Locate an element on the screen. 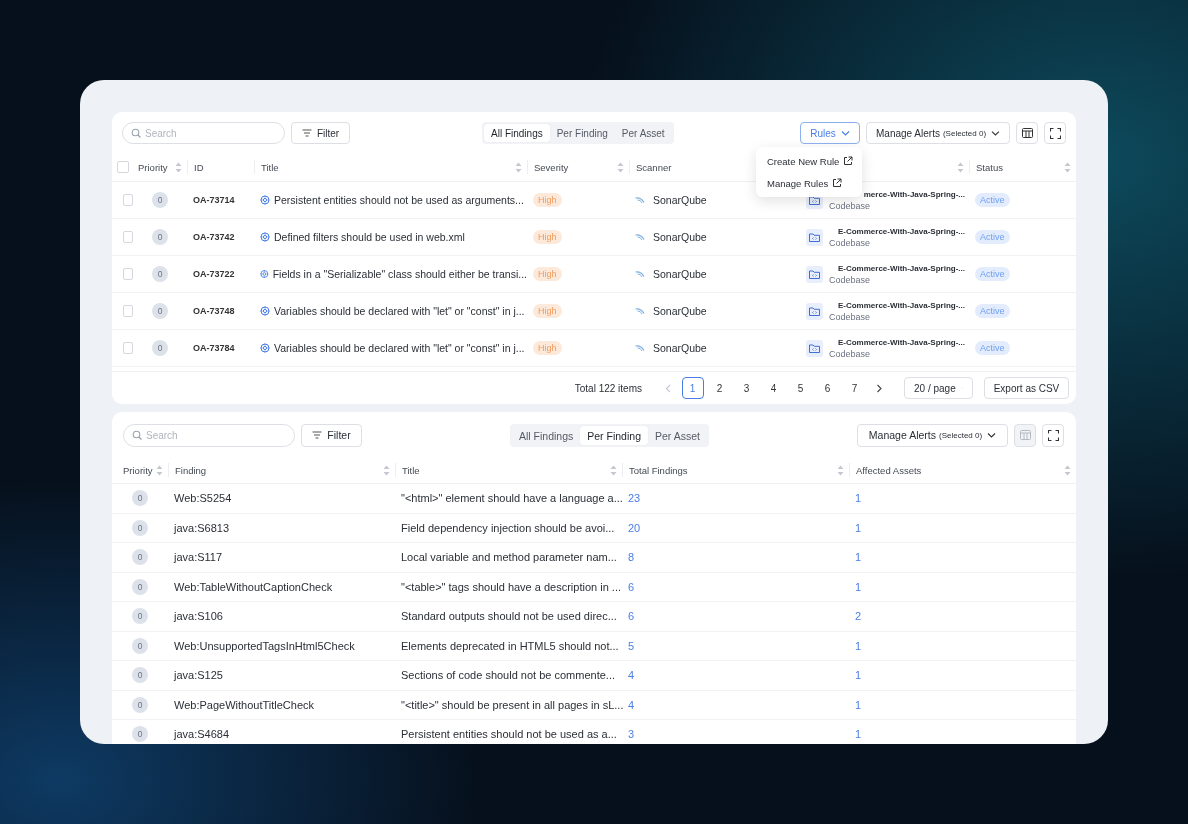 The image size is (1188, 824). column-header: Priority is located at coordinates (138, 470).